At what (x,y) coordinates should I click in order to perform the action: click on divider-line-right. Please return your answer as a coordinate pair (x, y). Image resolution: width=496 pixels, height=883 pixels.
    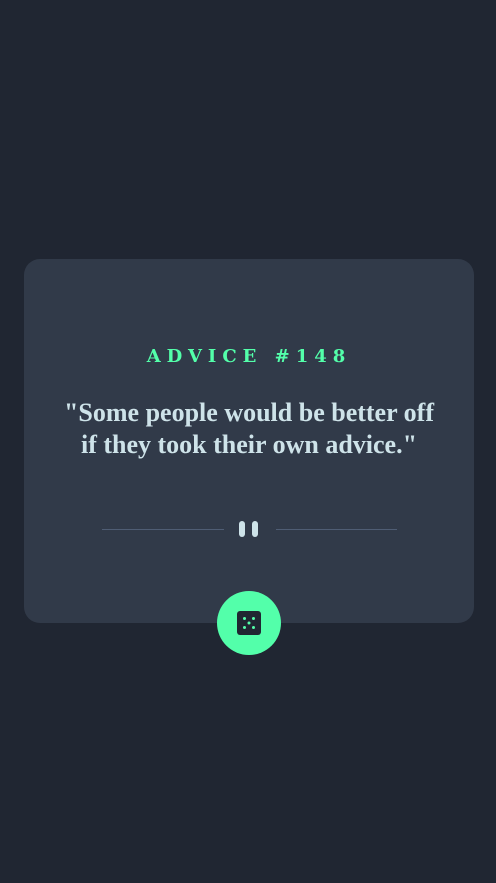
    Looking at the image, I should click on (336, 529).